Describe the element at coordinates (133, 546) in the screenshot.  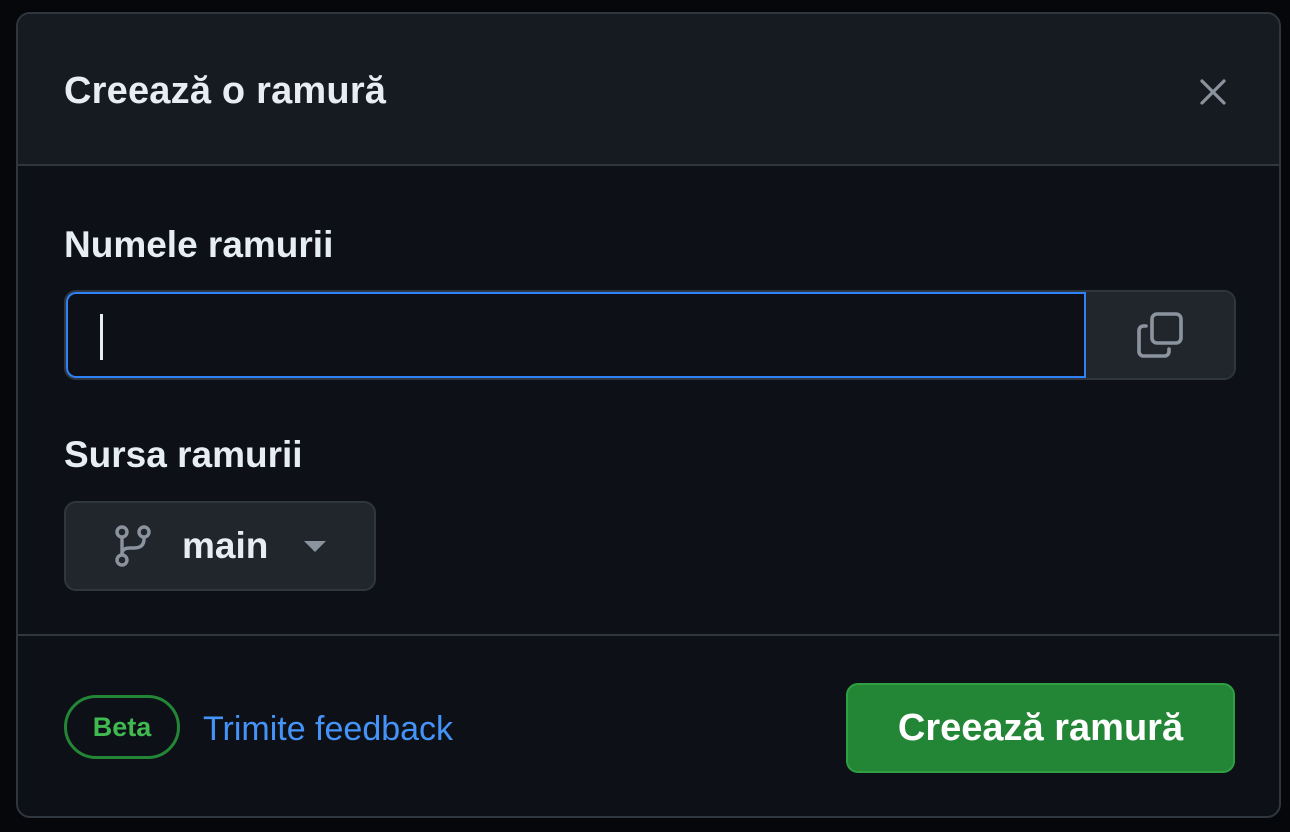
I see `git-branch-icon` at that location.